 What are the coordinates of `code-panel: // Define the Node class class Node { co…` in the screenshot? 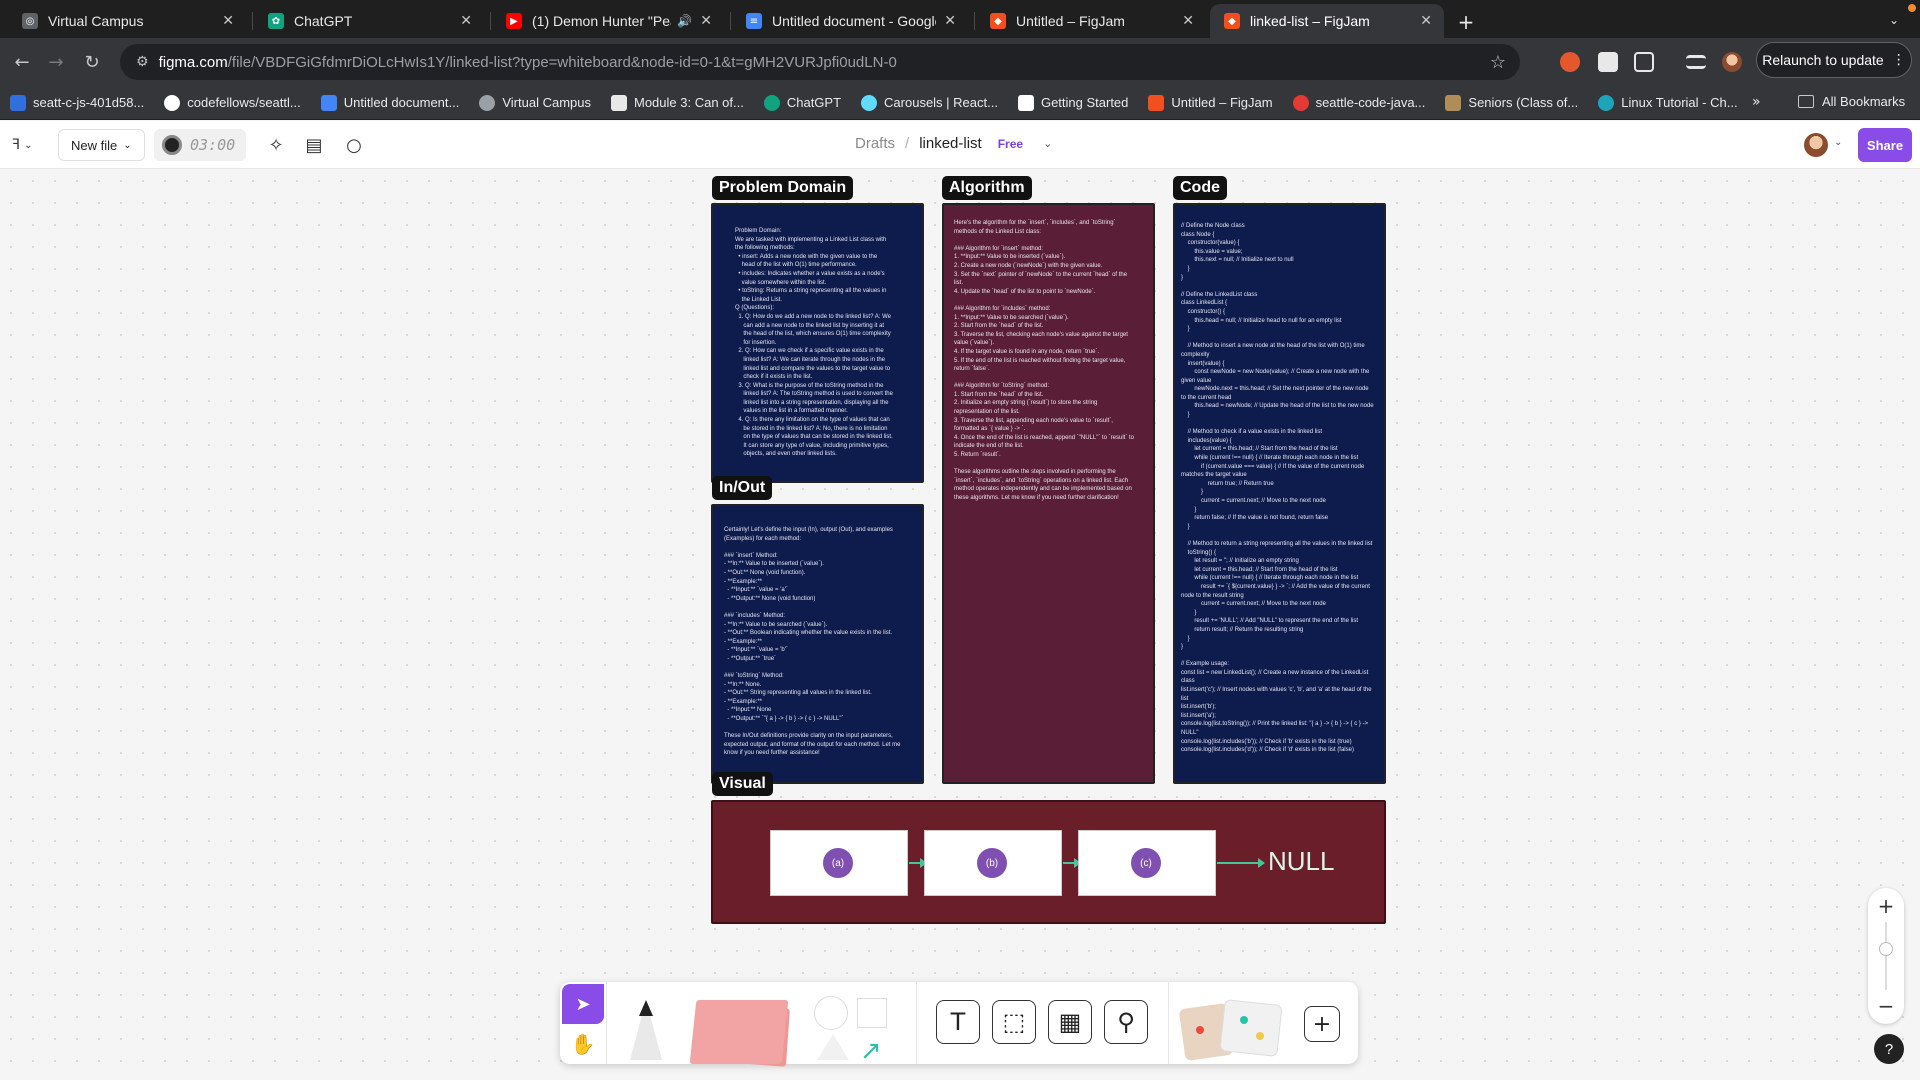 It's located at (1279, 493).